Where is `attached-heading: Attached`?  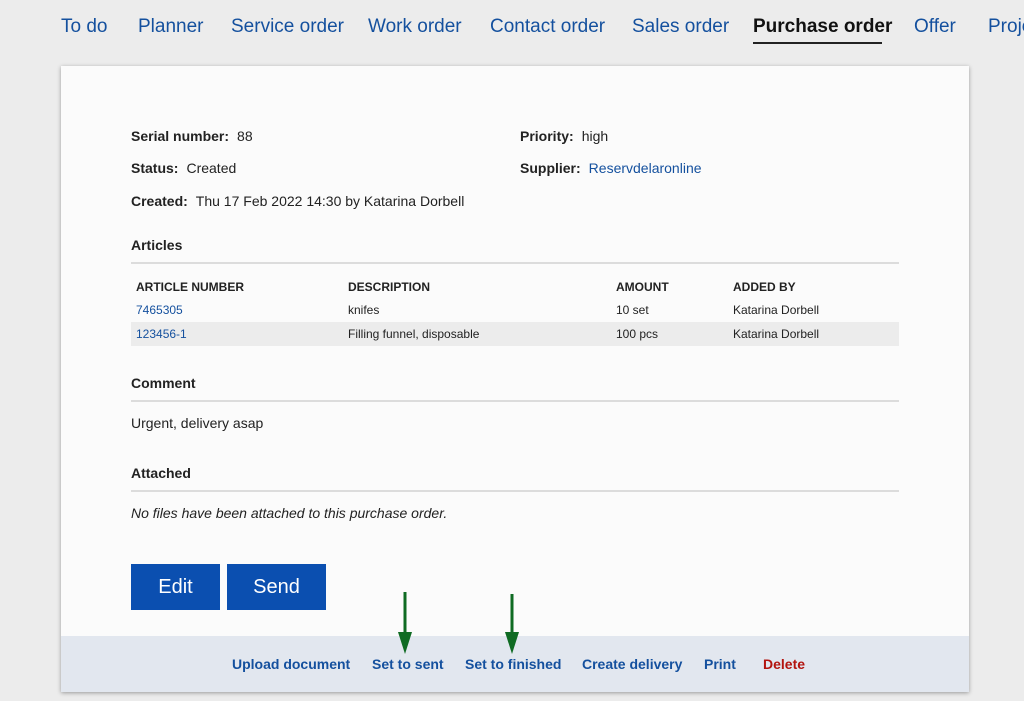 attached-heading: Attached is located at coordinates (161, 473).